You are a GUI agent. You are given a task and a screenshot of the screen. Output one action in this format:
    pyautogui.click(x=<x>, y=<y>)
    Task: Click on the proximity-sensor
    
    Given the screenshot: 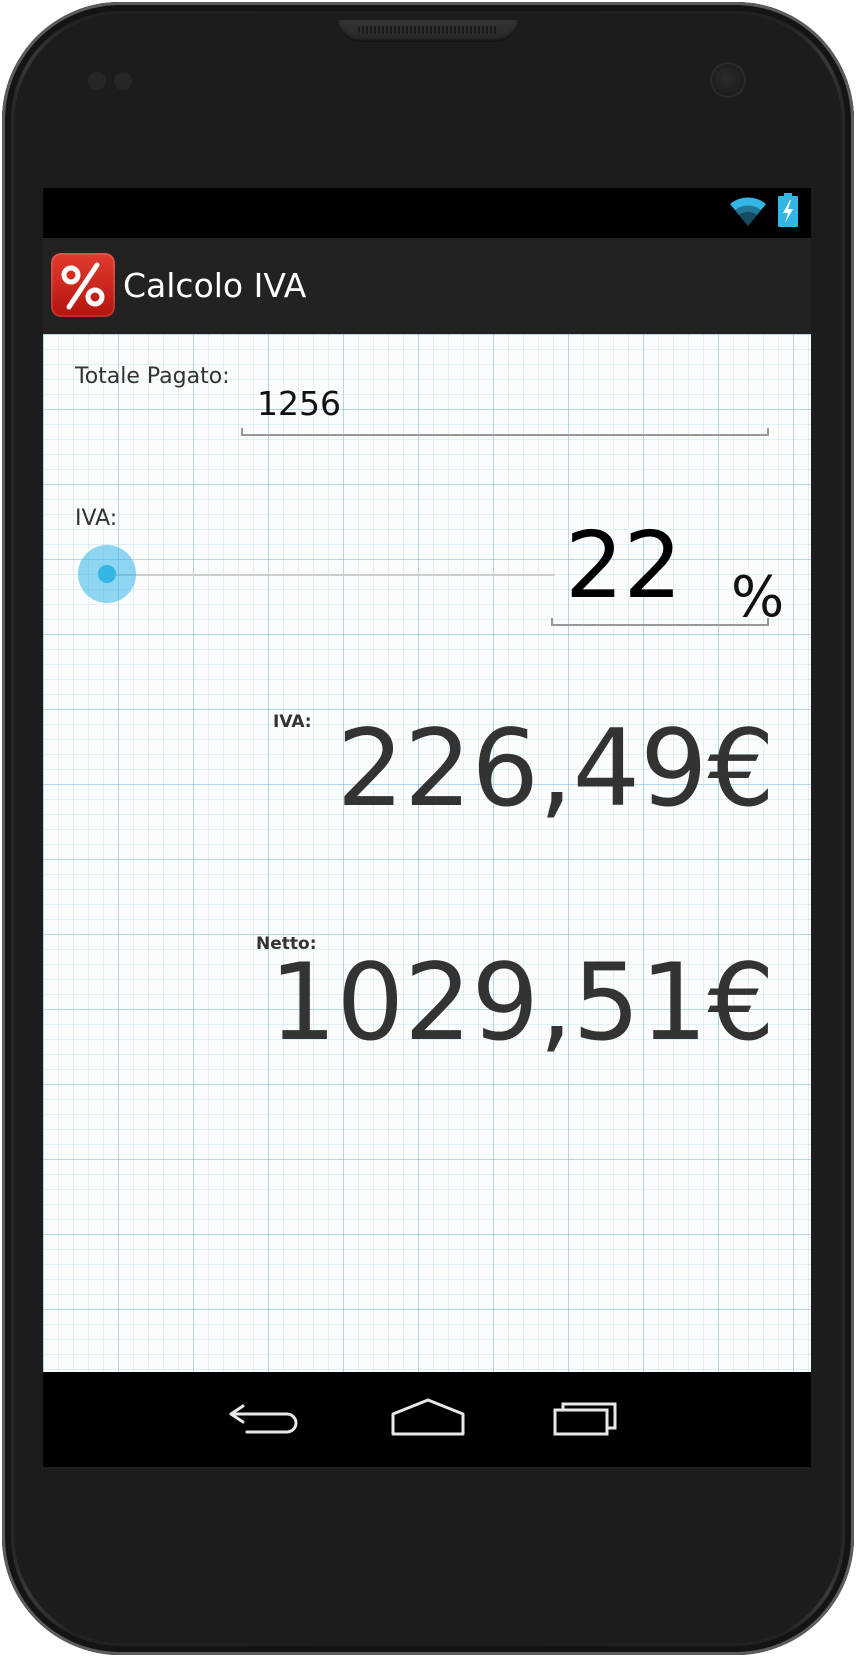 What is the action you would take?
    pyautogui.click(x=97, y=81)
    